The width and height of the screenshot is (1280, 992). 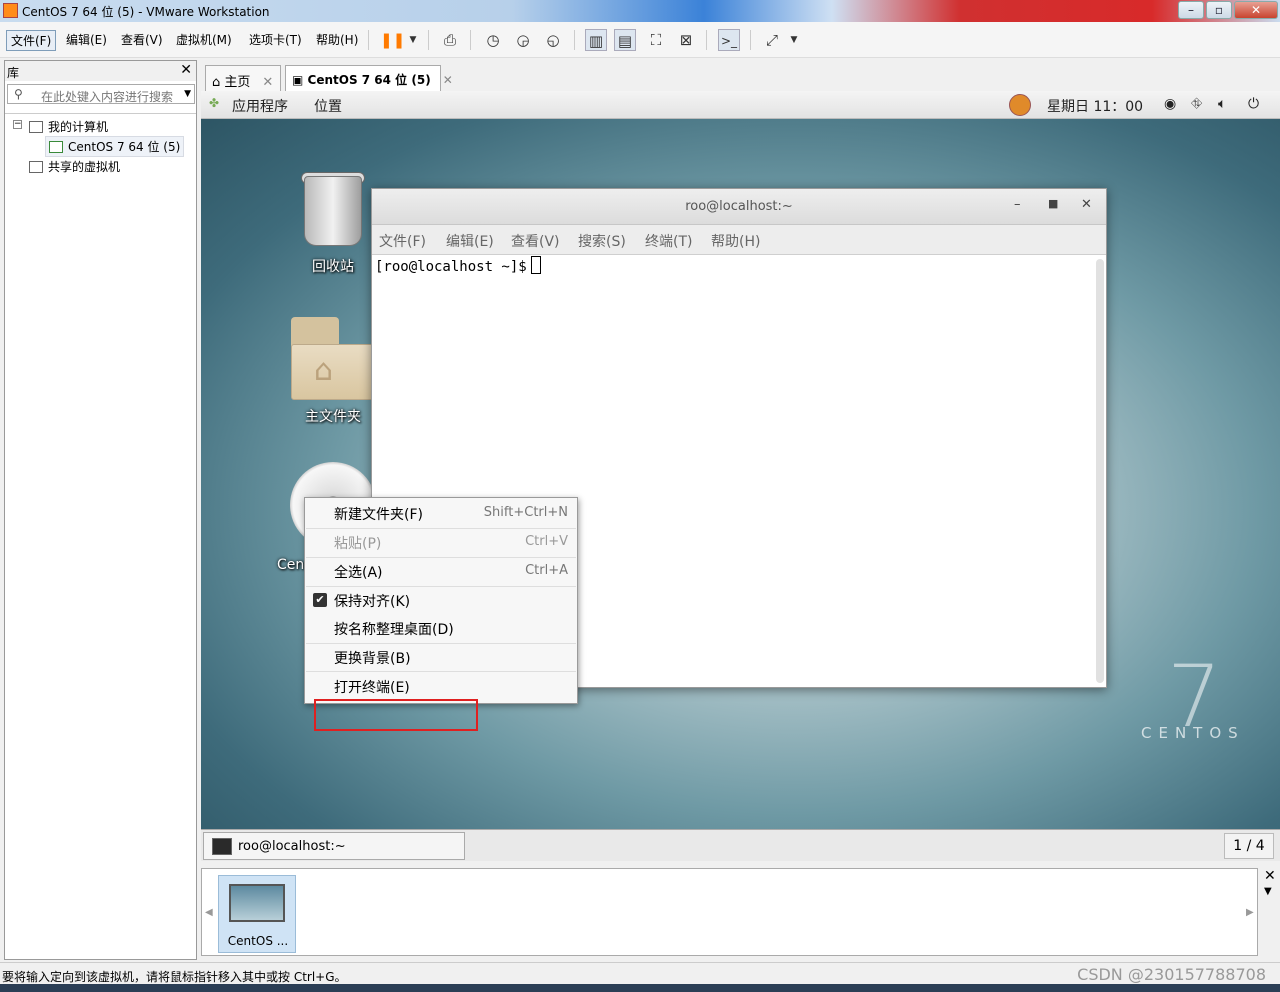 I want to click on menu-help: 帮助(H), so click(x=337, y=39).